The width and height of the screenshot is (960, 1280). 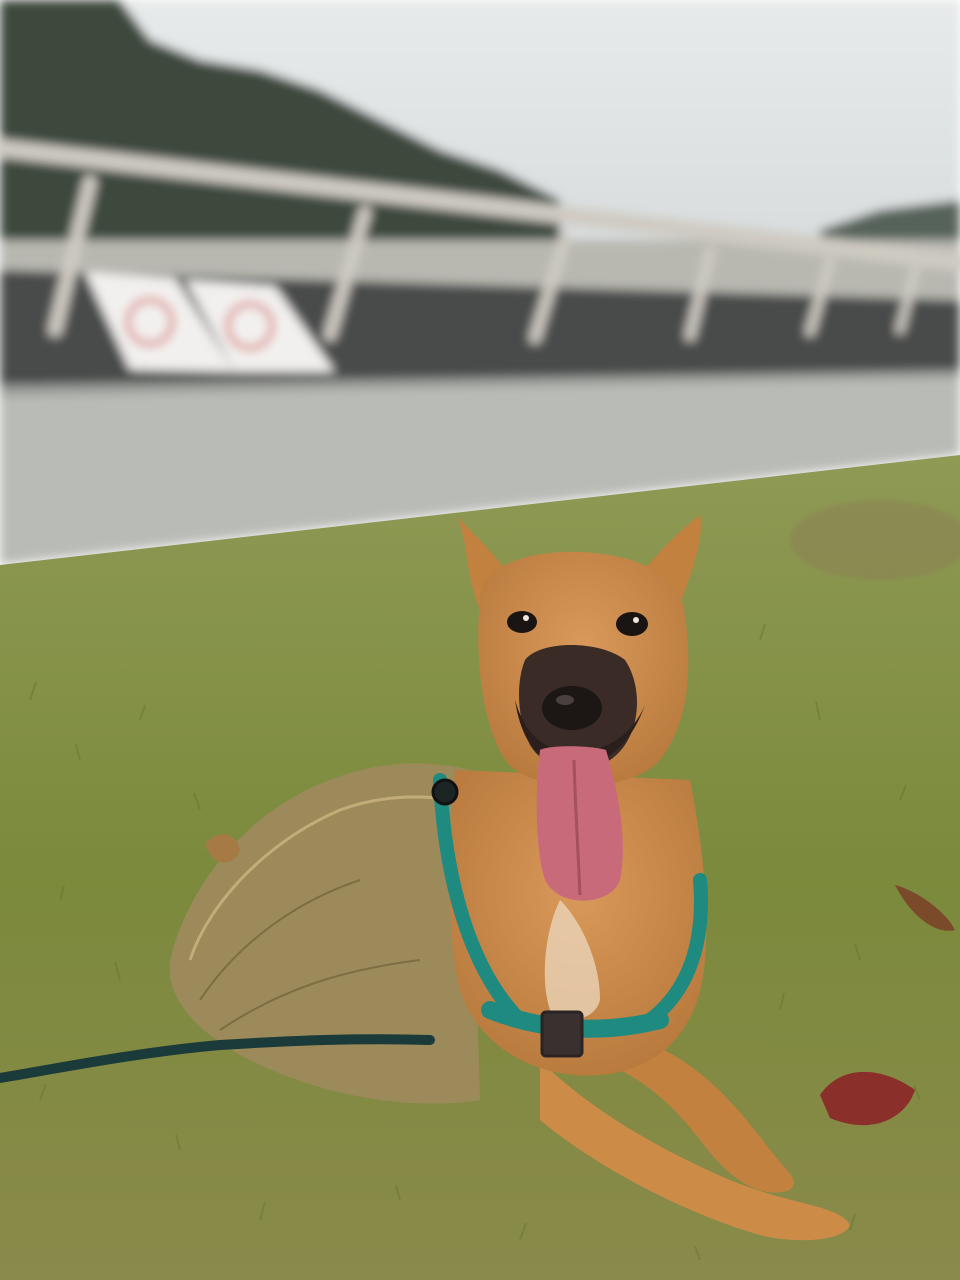 I want to click on dog-right-eye, so click(x=632, y=624).